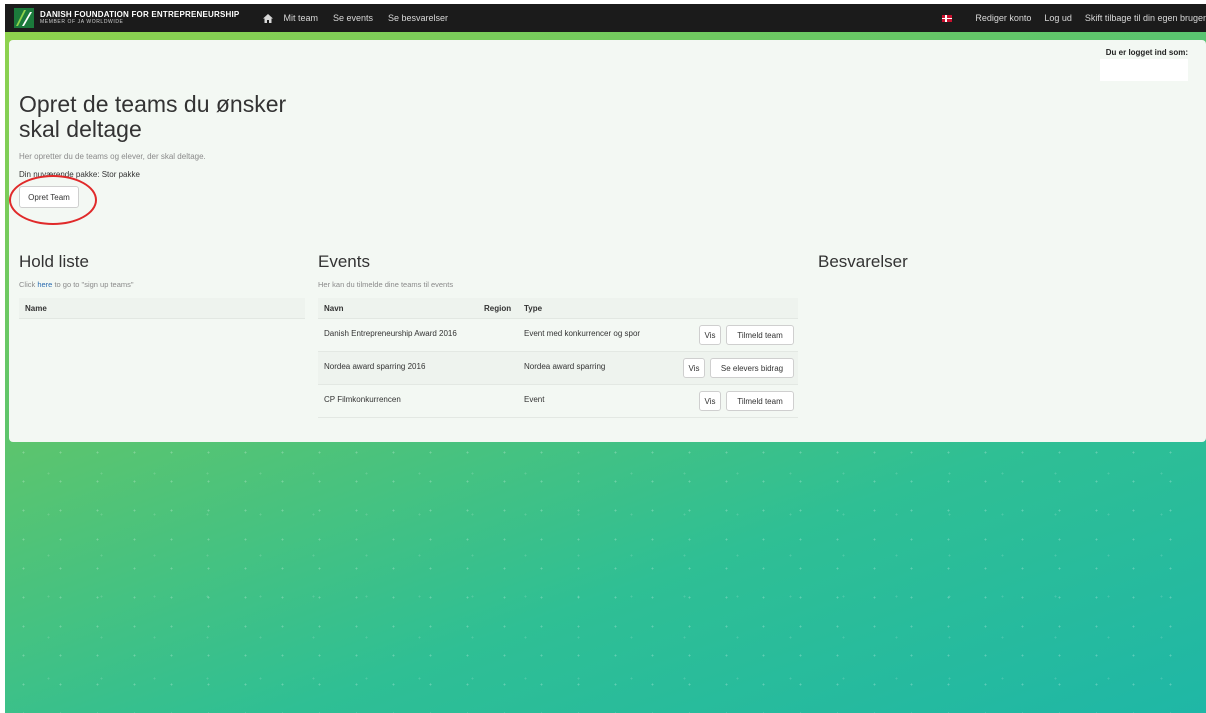 This screenshot has width=1206, height=713. Describe the element at coordinates (565, 366) in the screenshot. I see `event-type: Nordea award sparring` at that location.